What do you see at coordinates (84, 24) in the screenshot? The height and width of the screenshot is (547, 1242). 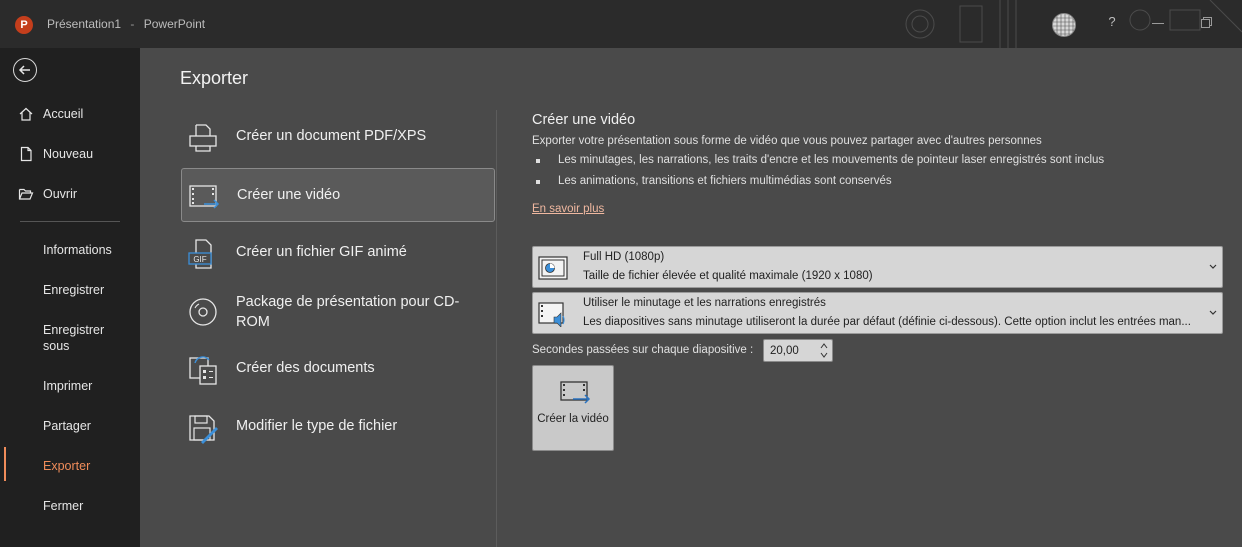 I see `document-name: Présentation1` at bounding box center [84, 24].